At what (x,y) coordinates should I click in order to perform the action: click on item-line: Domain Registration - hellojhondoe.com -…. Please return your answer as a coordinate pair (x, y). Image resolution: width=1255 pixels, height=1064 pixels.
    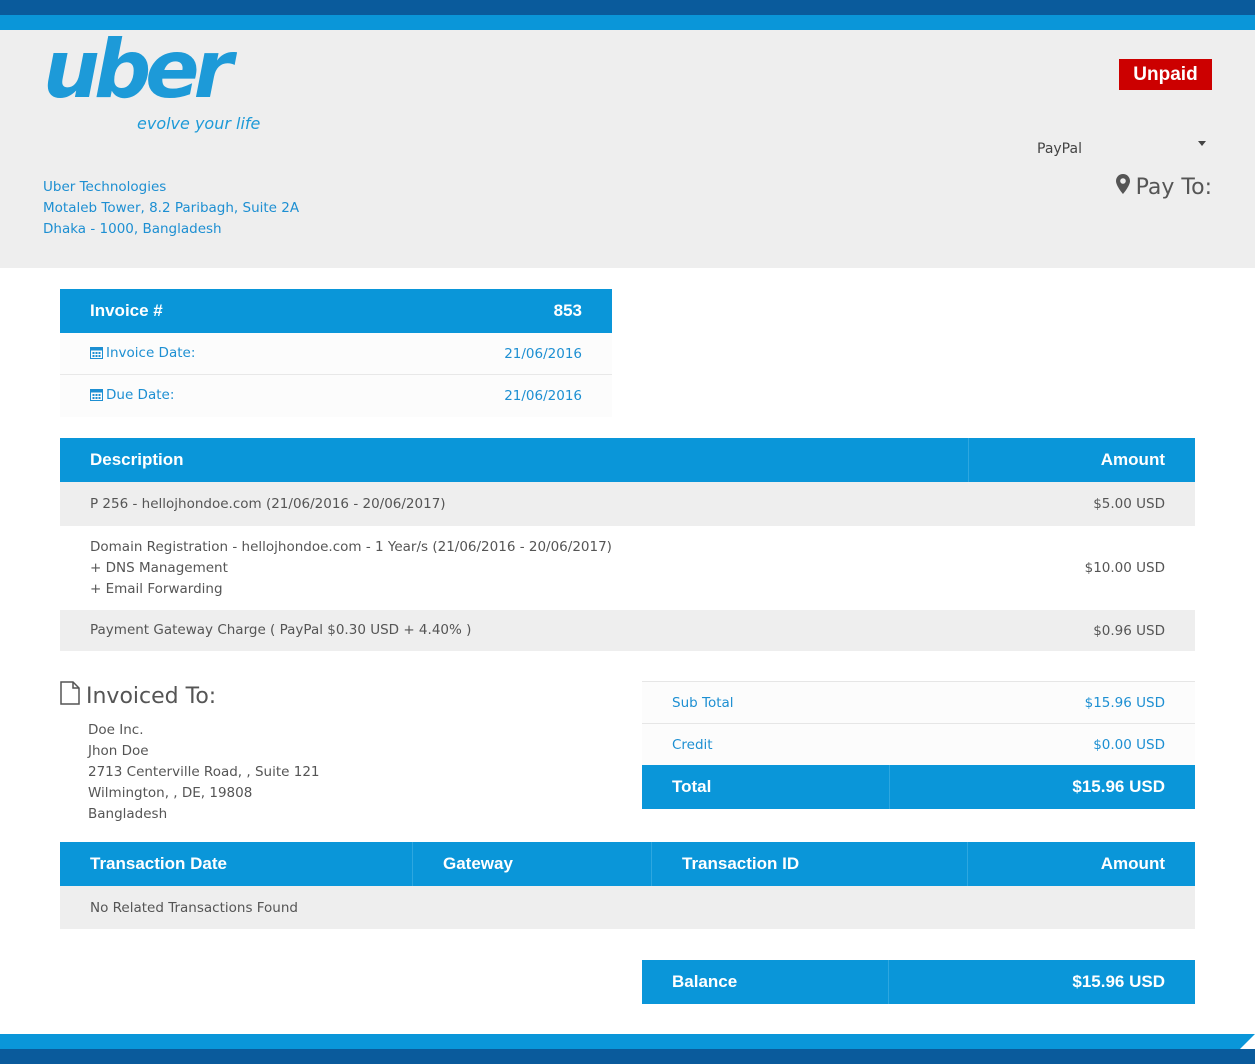
    Looking at the image, I should click on (351, 546).